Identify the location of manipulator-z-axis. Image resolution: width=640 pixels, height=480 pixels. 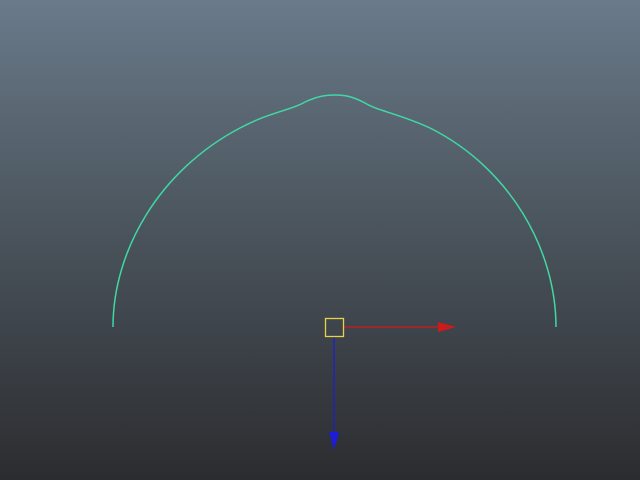
(334, 393).